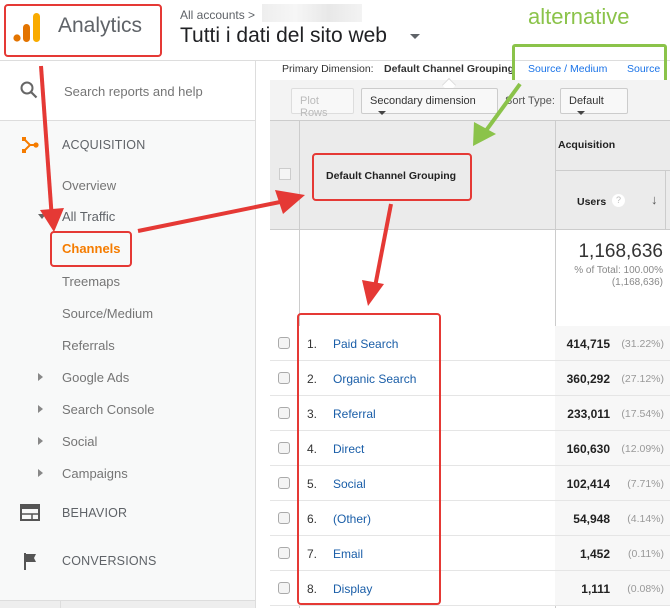 The image size is (670, 608). Describe the element at coordinates (645, 589) in the screenshot. I see `users-percent: (0.08%)` at that location.